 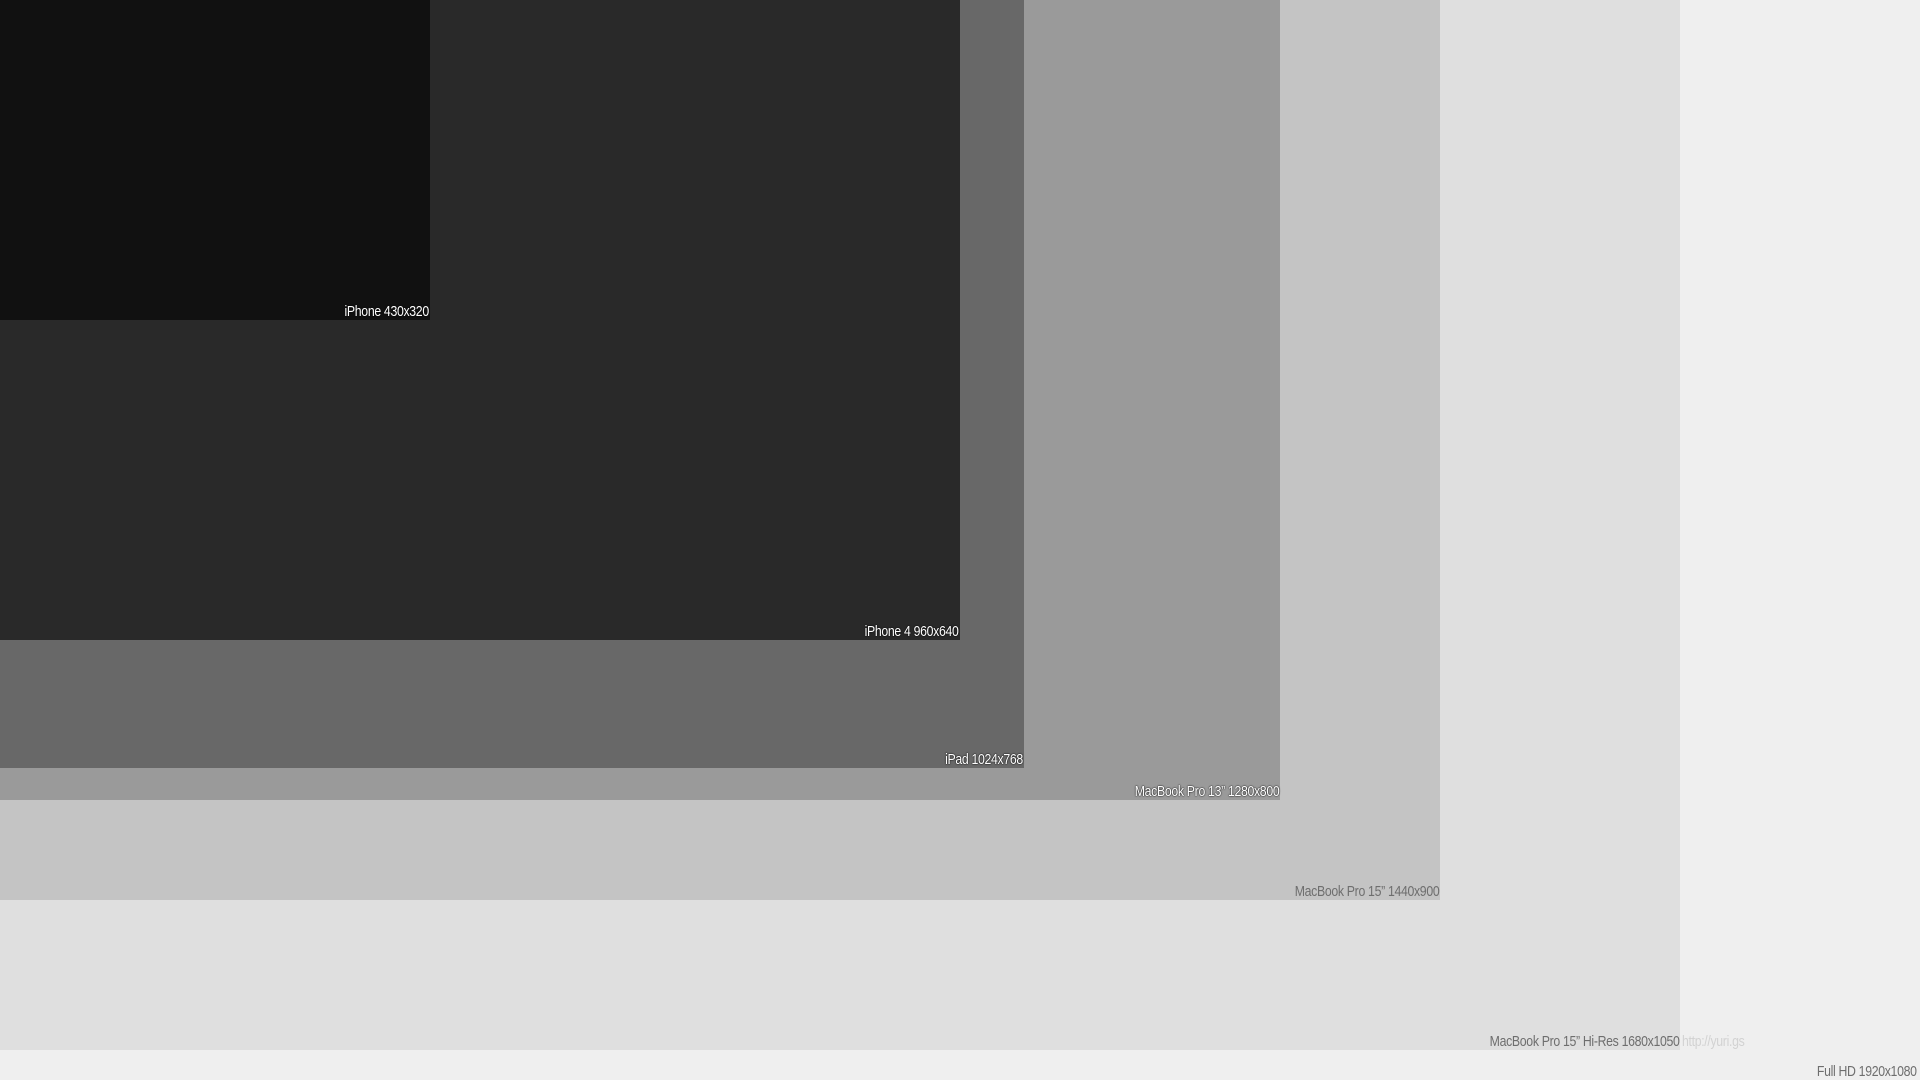 What do you see at coordinates (912, 631) in the screenshot?
I see `label-iphone-4: iPhone 4 960x640` at bounding box center [912, 631].